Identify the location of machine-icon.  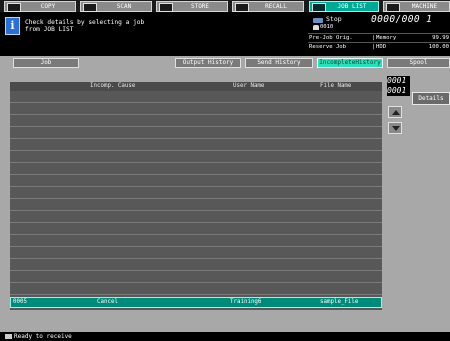
(393, 7).